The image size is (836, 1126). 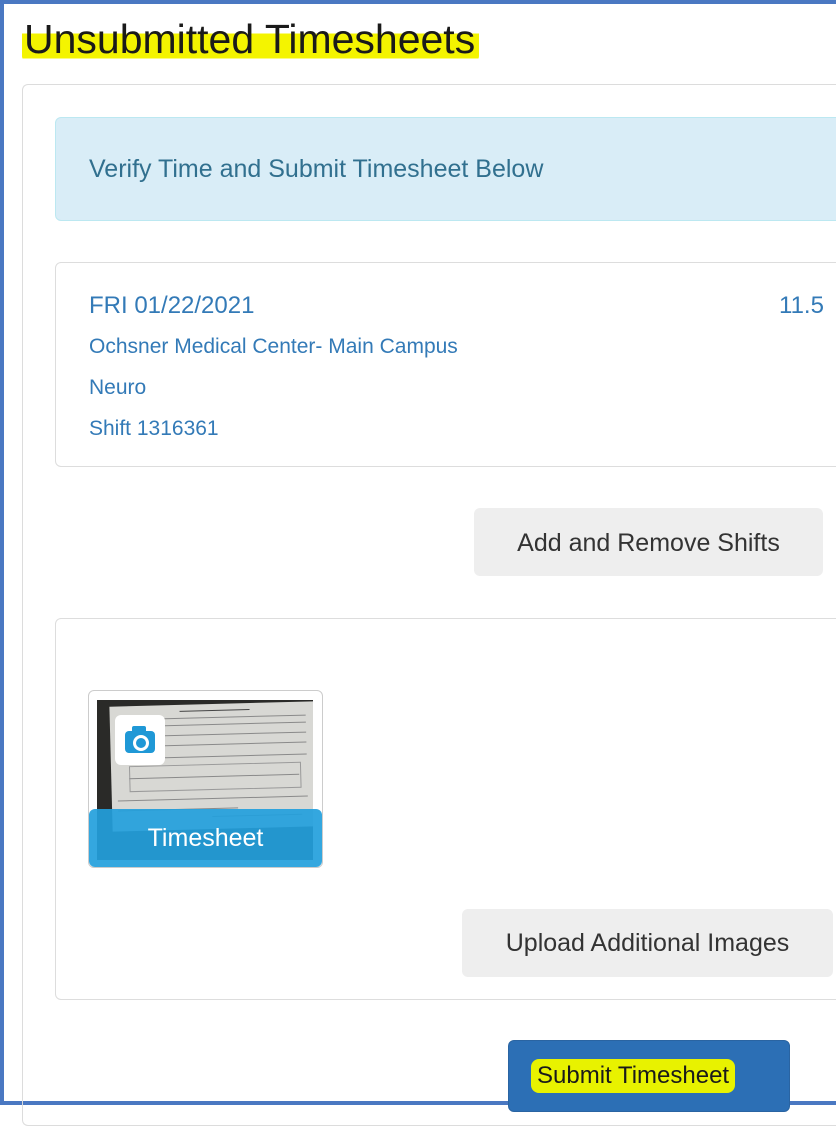 I want to click on add-remove-shifts-button: Add and Remove Shifts, so click(x=648, y=542).